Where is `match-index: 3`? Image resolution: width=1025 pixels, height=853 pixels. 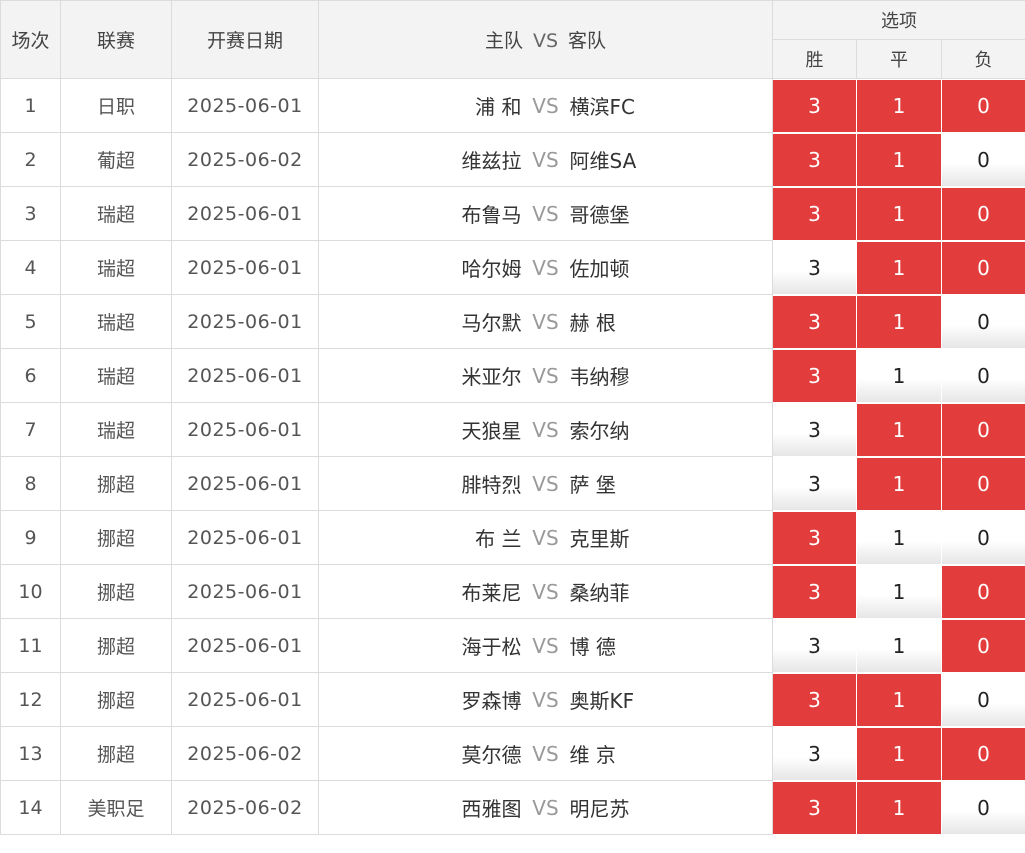 match-index: 3 is located at coordinates (30, 213).